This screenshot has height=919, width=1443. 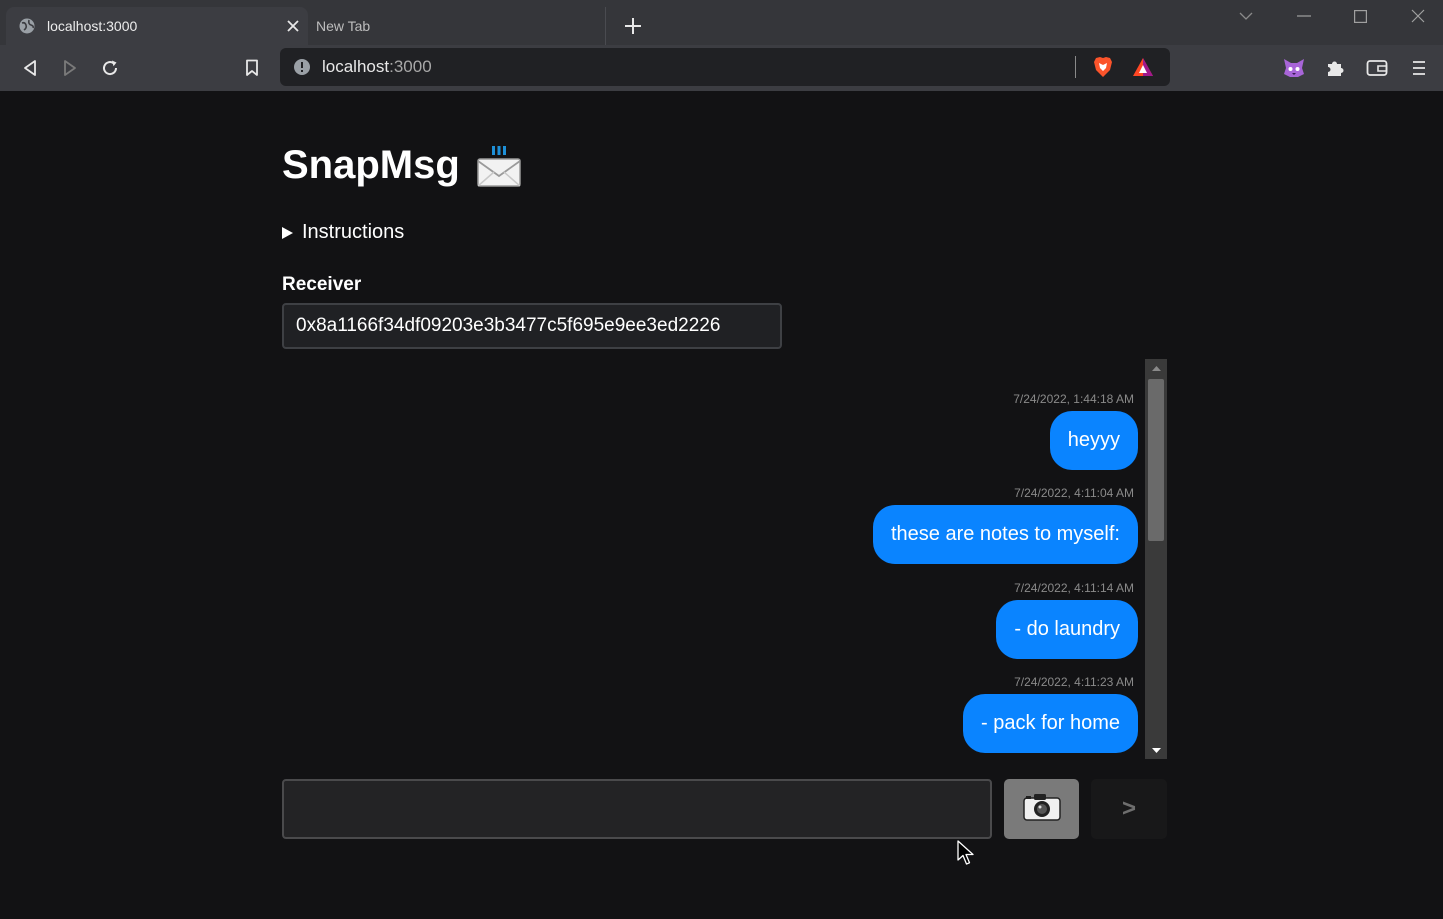 I want to click on message-item: 7/24/2022, 4:11:23 AM - pack for home, so click(x=1050, y=714).